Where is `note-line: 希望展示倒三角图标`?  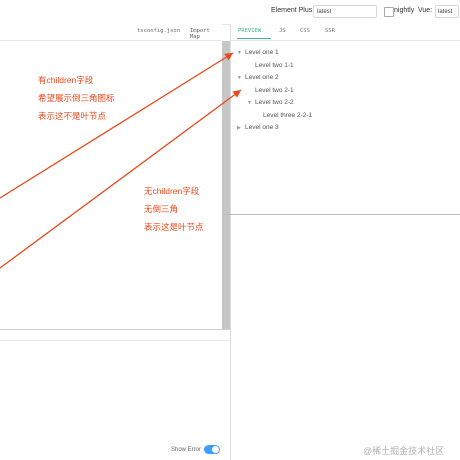
note-line: 希望展示倒三角图标 is located at coordinates (76, 98).